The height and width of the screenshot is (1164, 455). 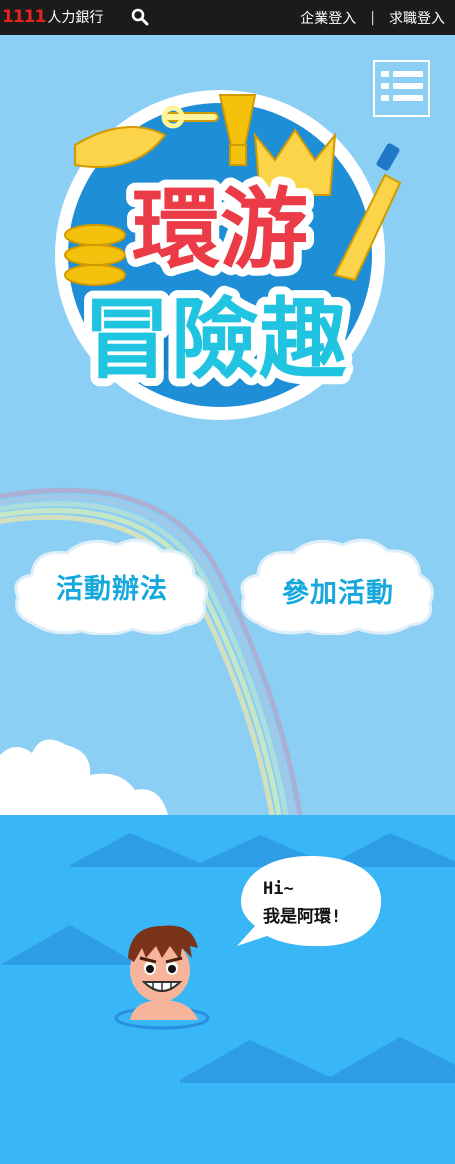 What do you see at coordinates (220, 229) in the screenshot?
I see `logo-title-line1: 環游` at bounding box center [220, 229].